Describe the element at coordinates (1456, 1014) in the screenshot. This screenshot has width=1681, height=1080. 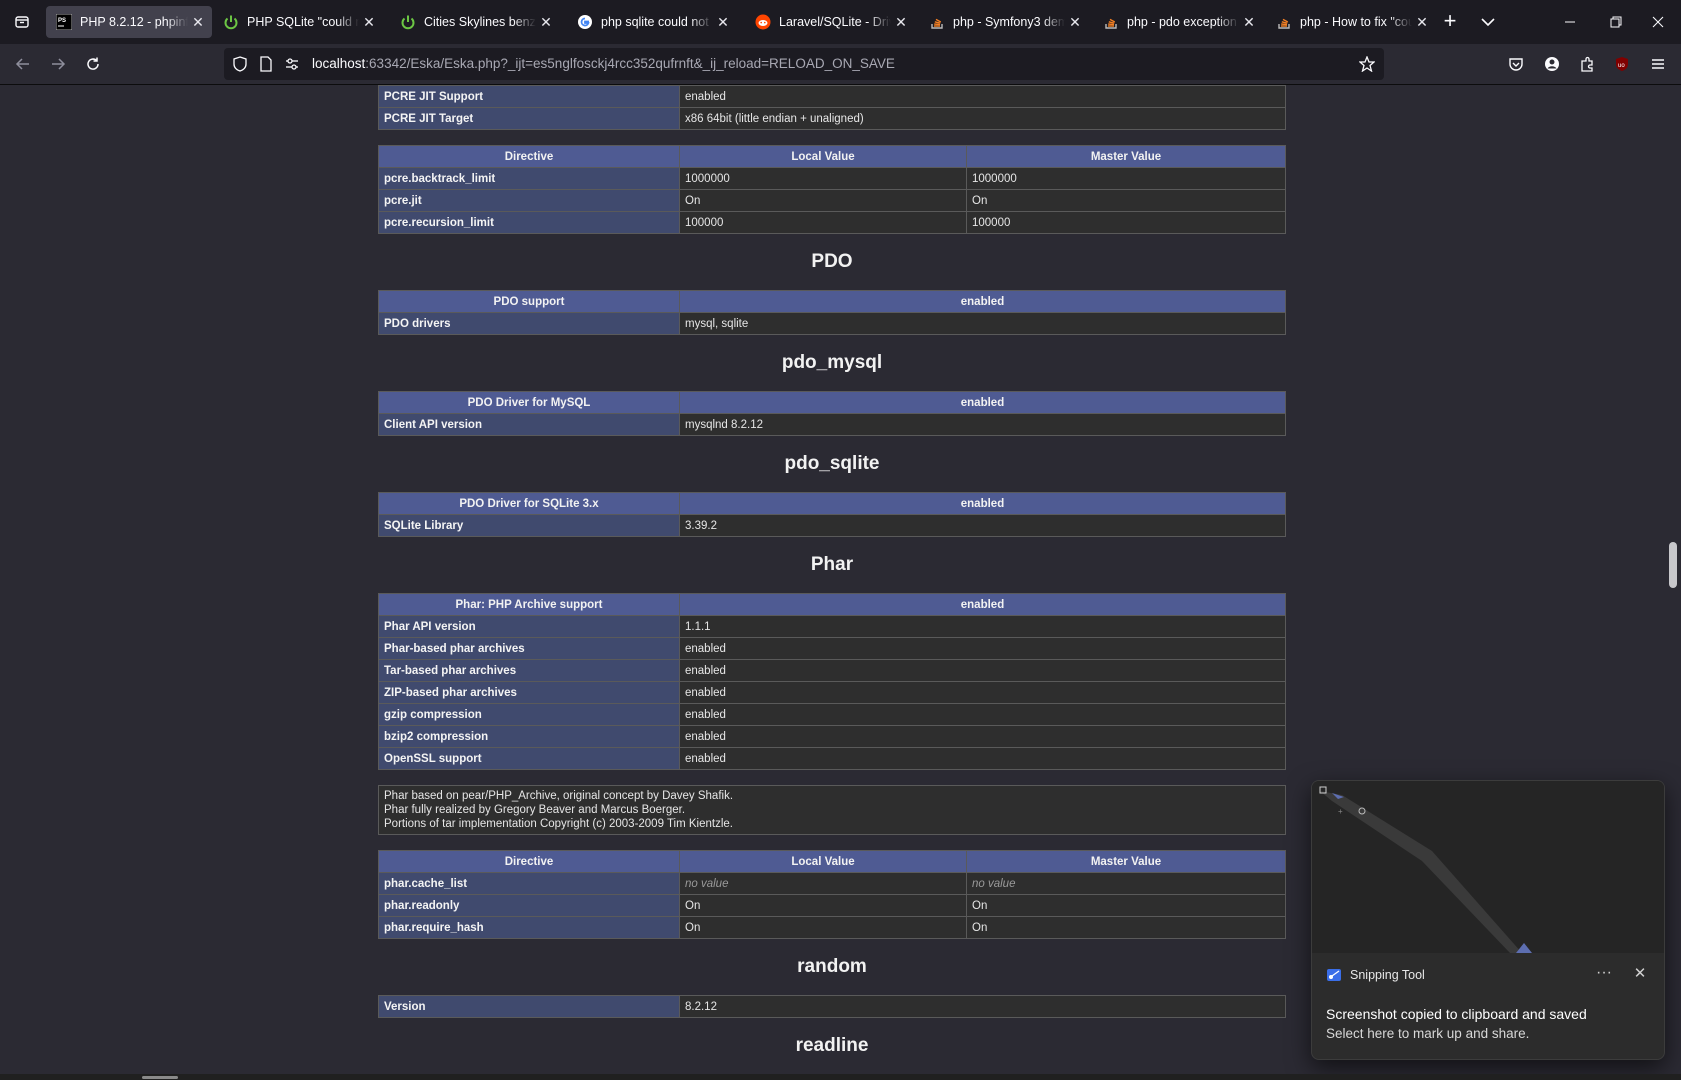
I see `toast-title: Screenshot copied to clipboard and saved` at that location.